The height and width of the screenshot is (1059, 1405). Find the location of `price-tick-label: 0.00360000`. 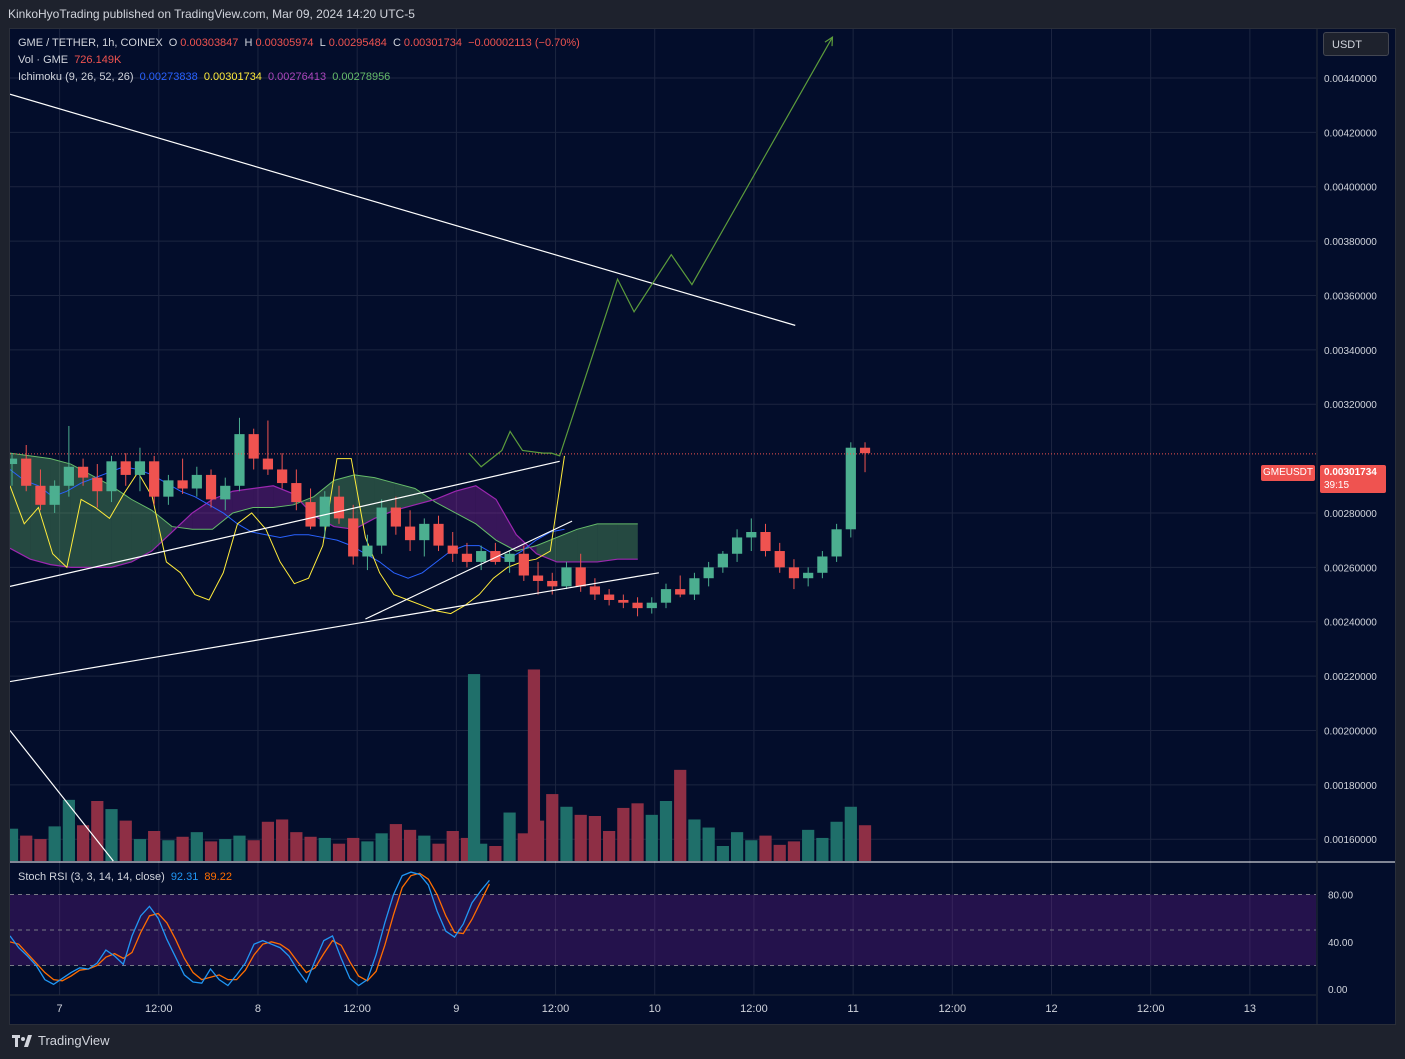

price-tick-label: 0.00360000 is located at coordinates (1350, 296).